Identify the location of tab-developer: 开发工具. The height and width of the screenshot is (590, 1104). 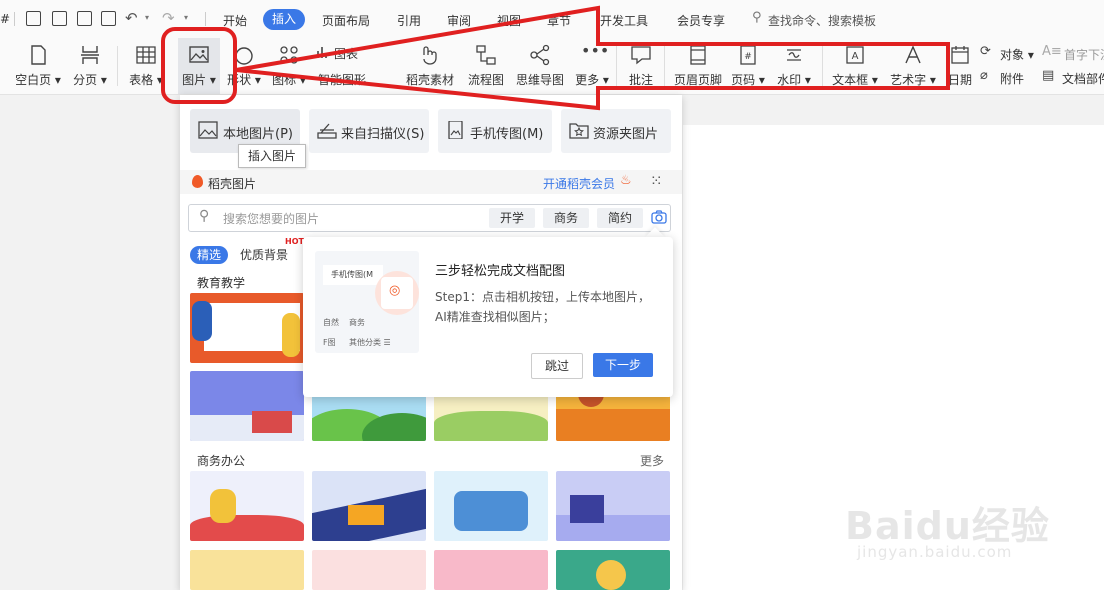
(624, 20).